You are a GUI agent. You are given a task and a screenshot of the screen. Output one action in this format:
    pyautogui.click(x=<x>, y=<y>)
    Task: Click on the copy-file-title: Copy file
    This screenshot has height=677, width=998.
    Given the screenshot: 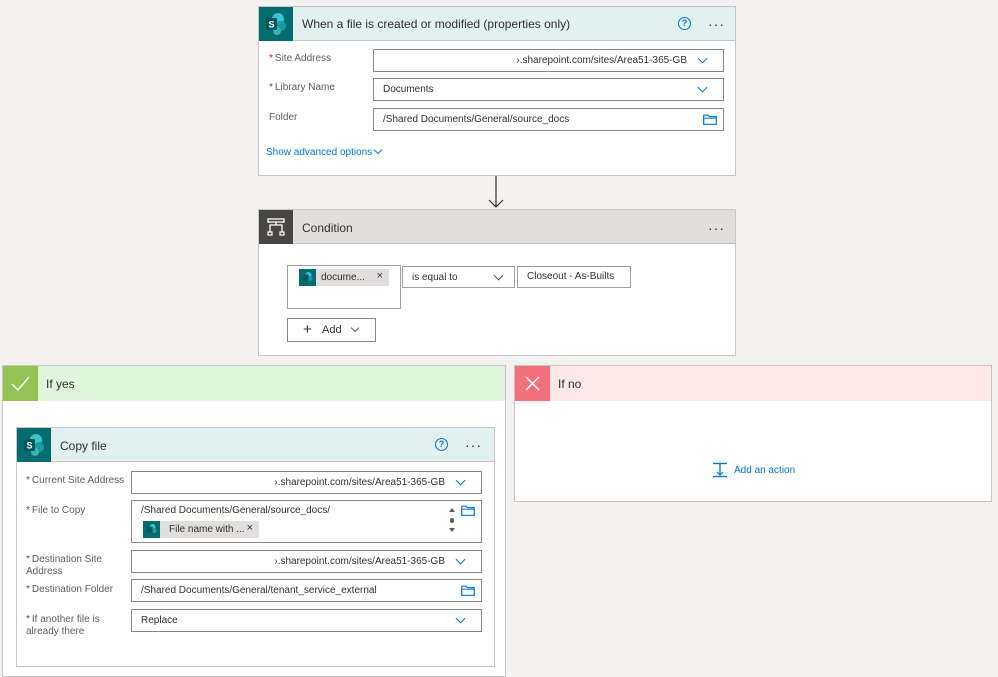 What is the action you would take?
    pyautogui.click(x=83, y=446)
    